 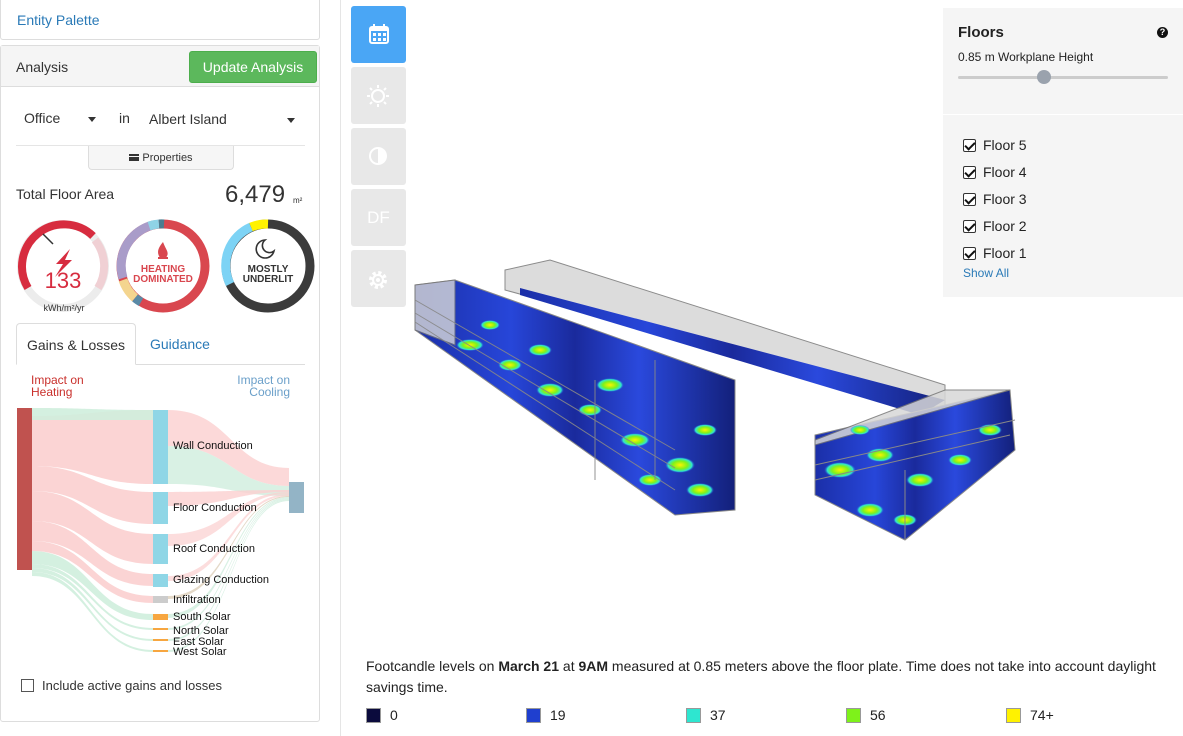 I want to click on caption-text-1: Footcandle levels on, so click(x=432, y=666).